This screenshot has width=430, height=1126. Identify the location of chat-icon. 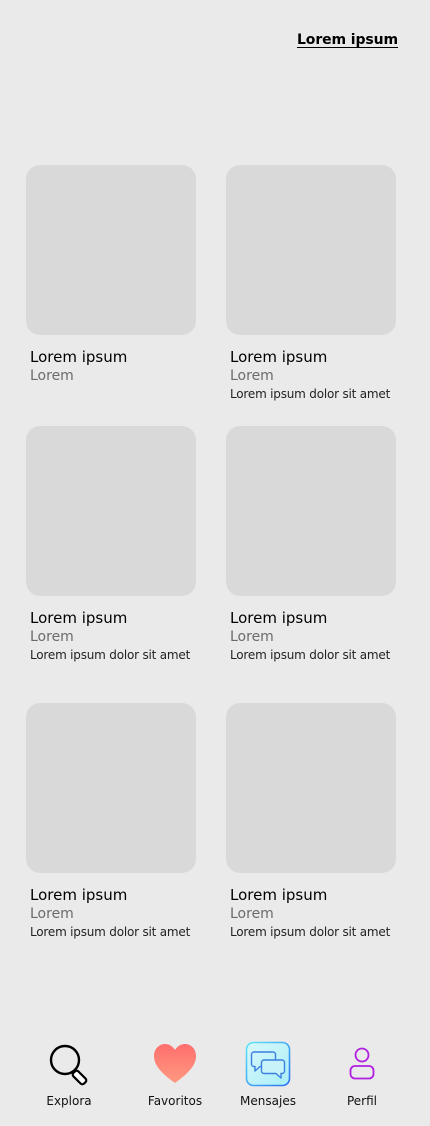
(268, 1064).